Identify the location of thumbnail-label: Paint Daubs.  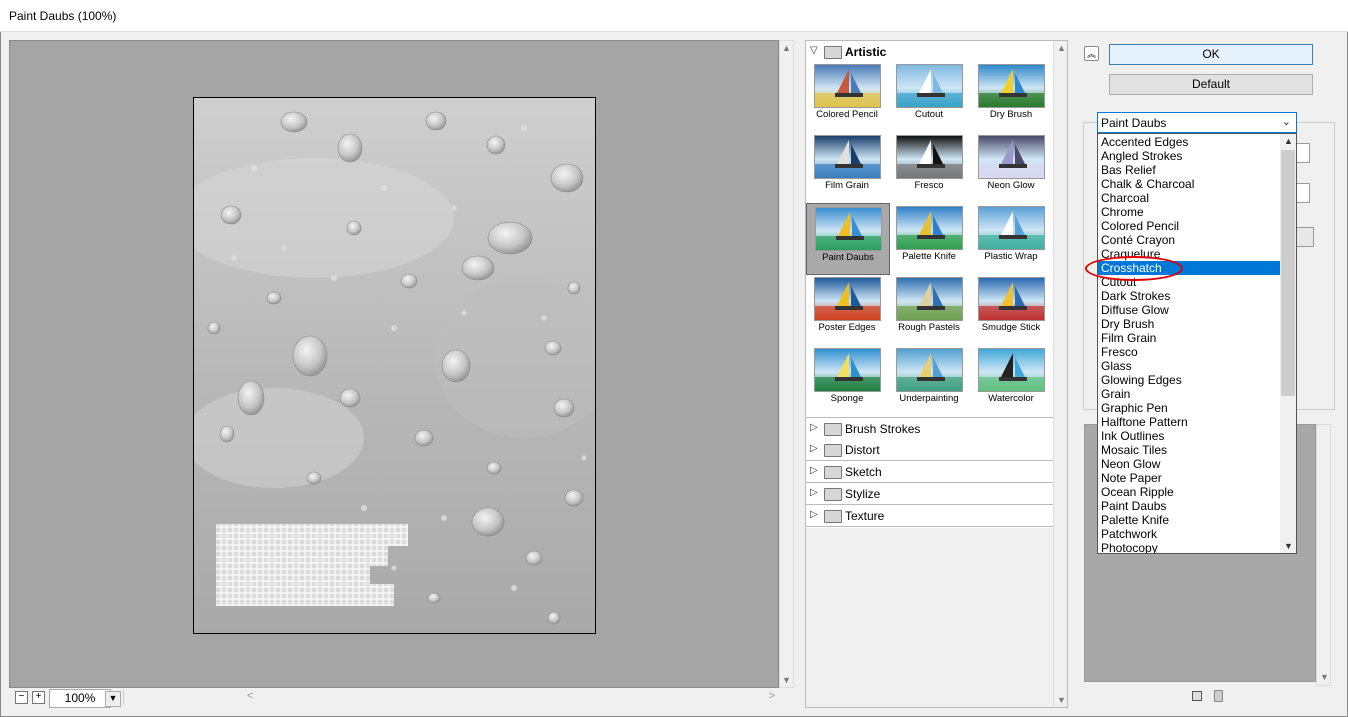
(848, 257).